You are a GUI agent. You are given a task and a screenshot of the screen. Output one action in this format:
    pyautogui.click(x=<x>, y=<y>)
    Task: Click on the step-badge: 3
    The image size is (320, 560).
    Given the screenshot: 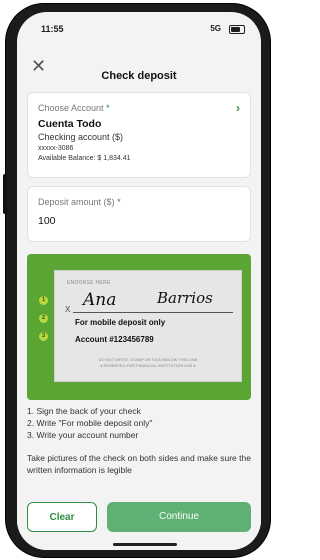 What is the action you would take?
    pyautogui.click(x=43, y=336)
    